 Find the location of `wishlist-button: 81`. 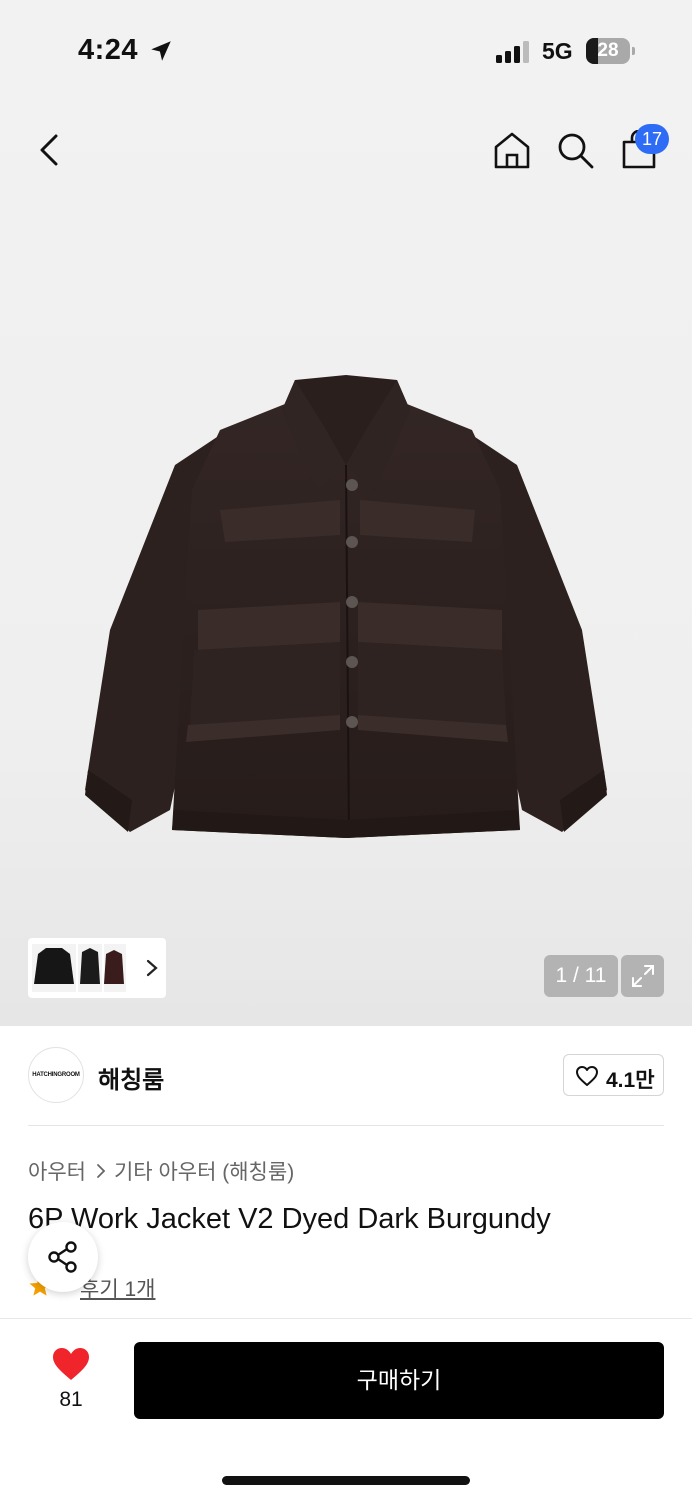

wishlist-button: 81 is located at coordinates (71, 1380).